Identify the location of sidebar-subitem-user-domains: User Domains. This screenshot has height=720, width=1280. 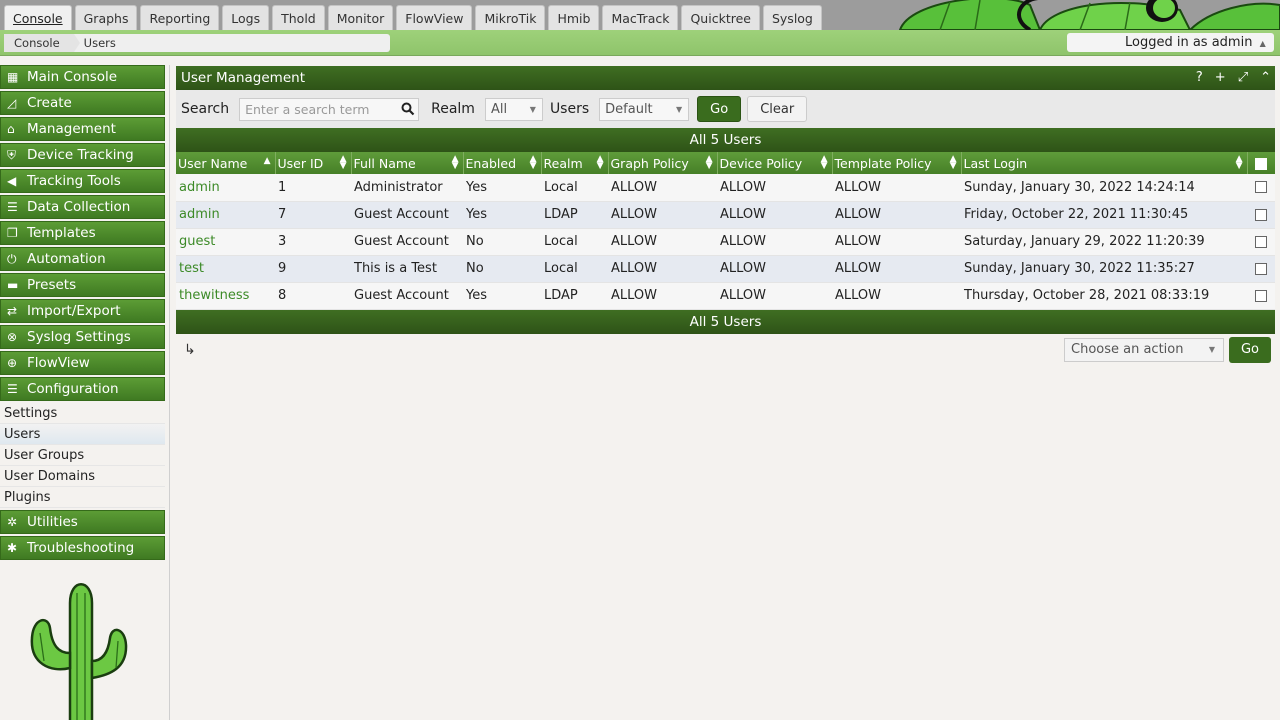
(82, 476).